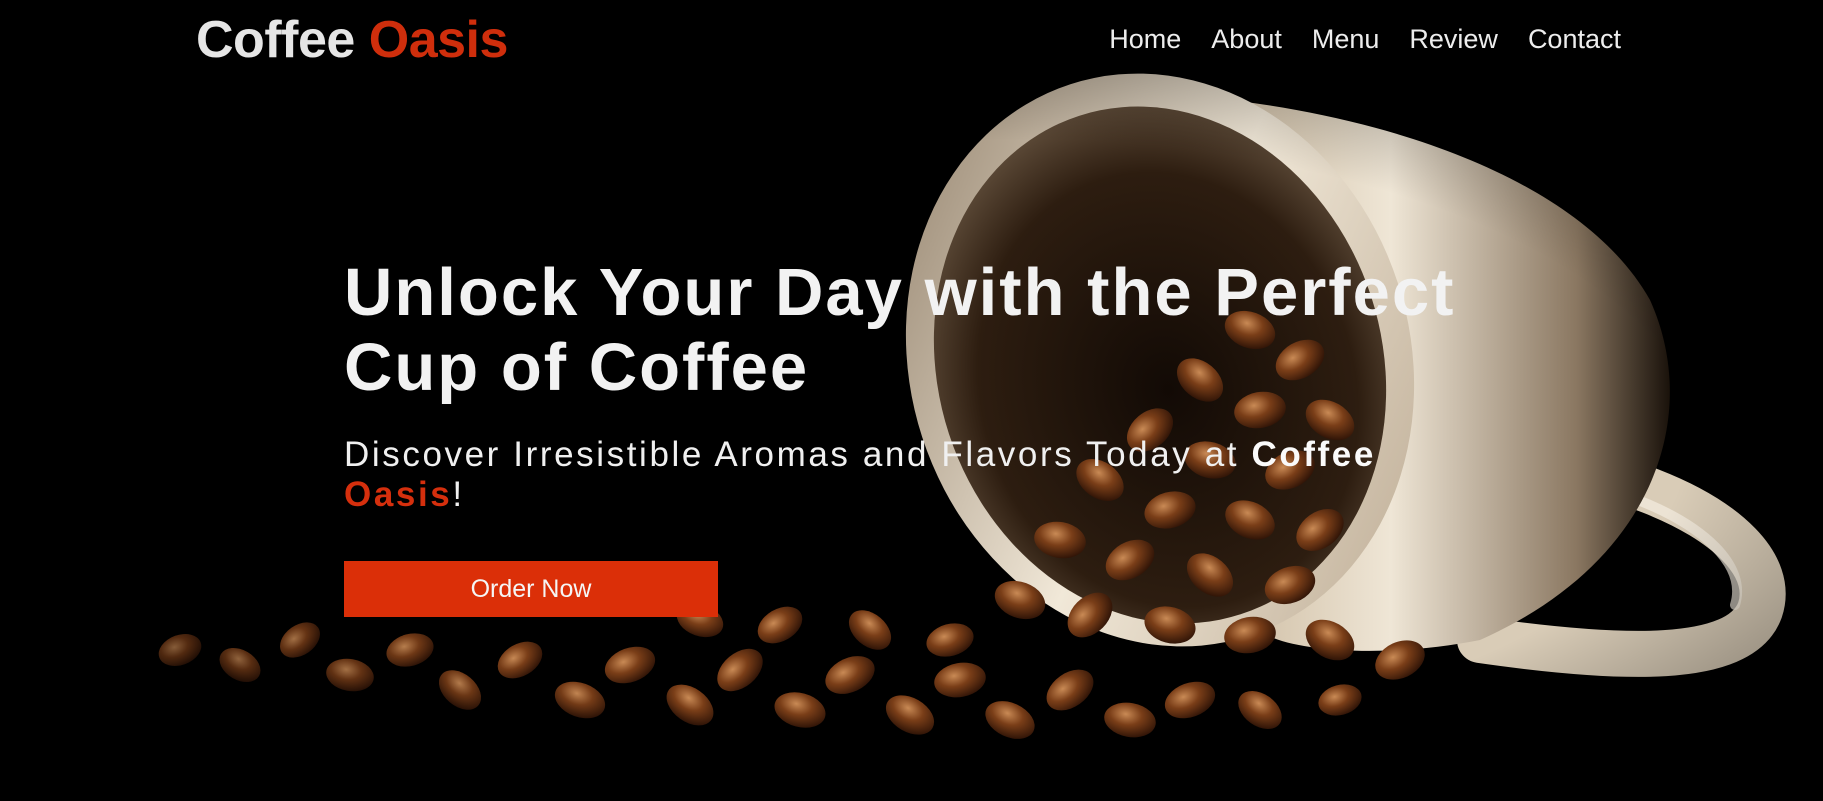  Describe the element at coordinates (1246, 39) in the screenshot. I see `nav-link-about: About` at that location.